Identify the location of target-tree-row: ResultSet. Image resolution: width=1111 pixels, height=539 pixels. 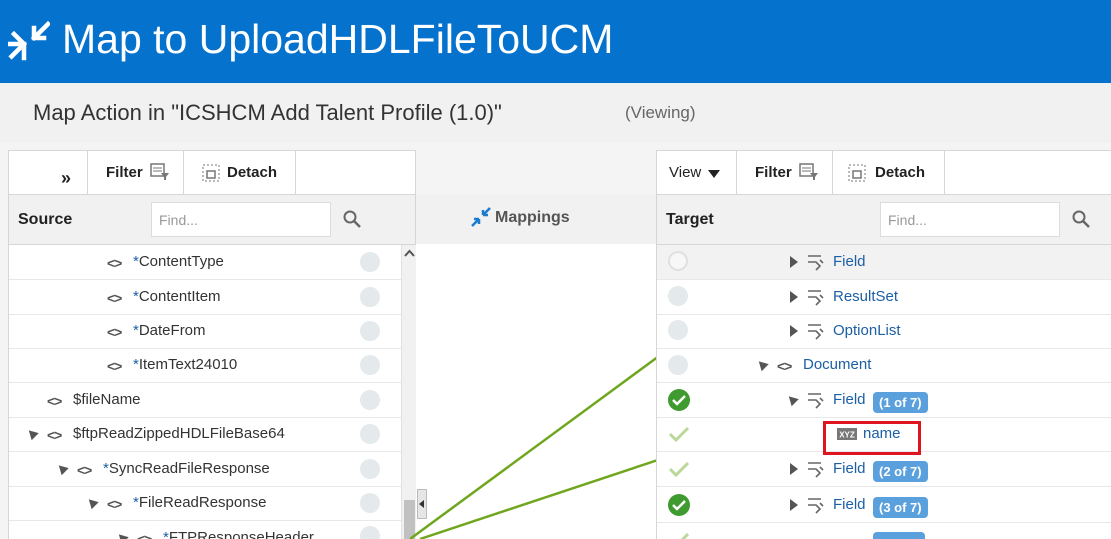
(884, 297).